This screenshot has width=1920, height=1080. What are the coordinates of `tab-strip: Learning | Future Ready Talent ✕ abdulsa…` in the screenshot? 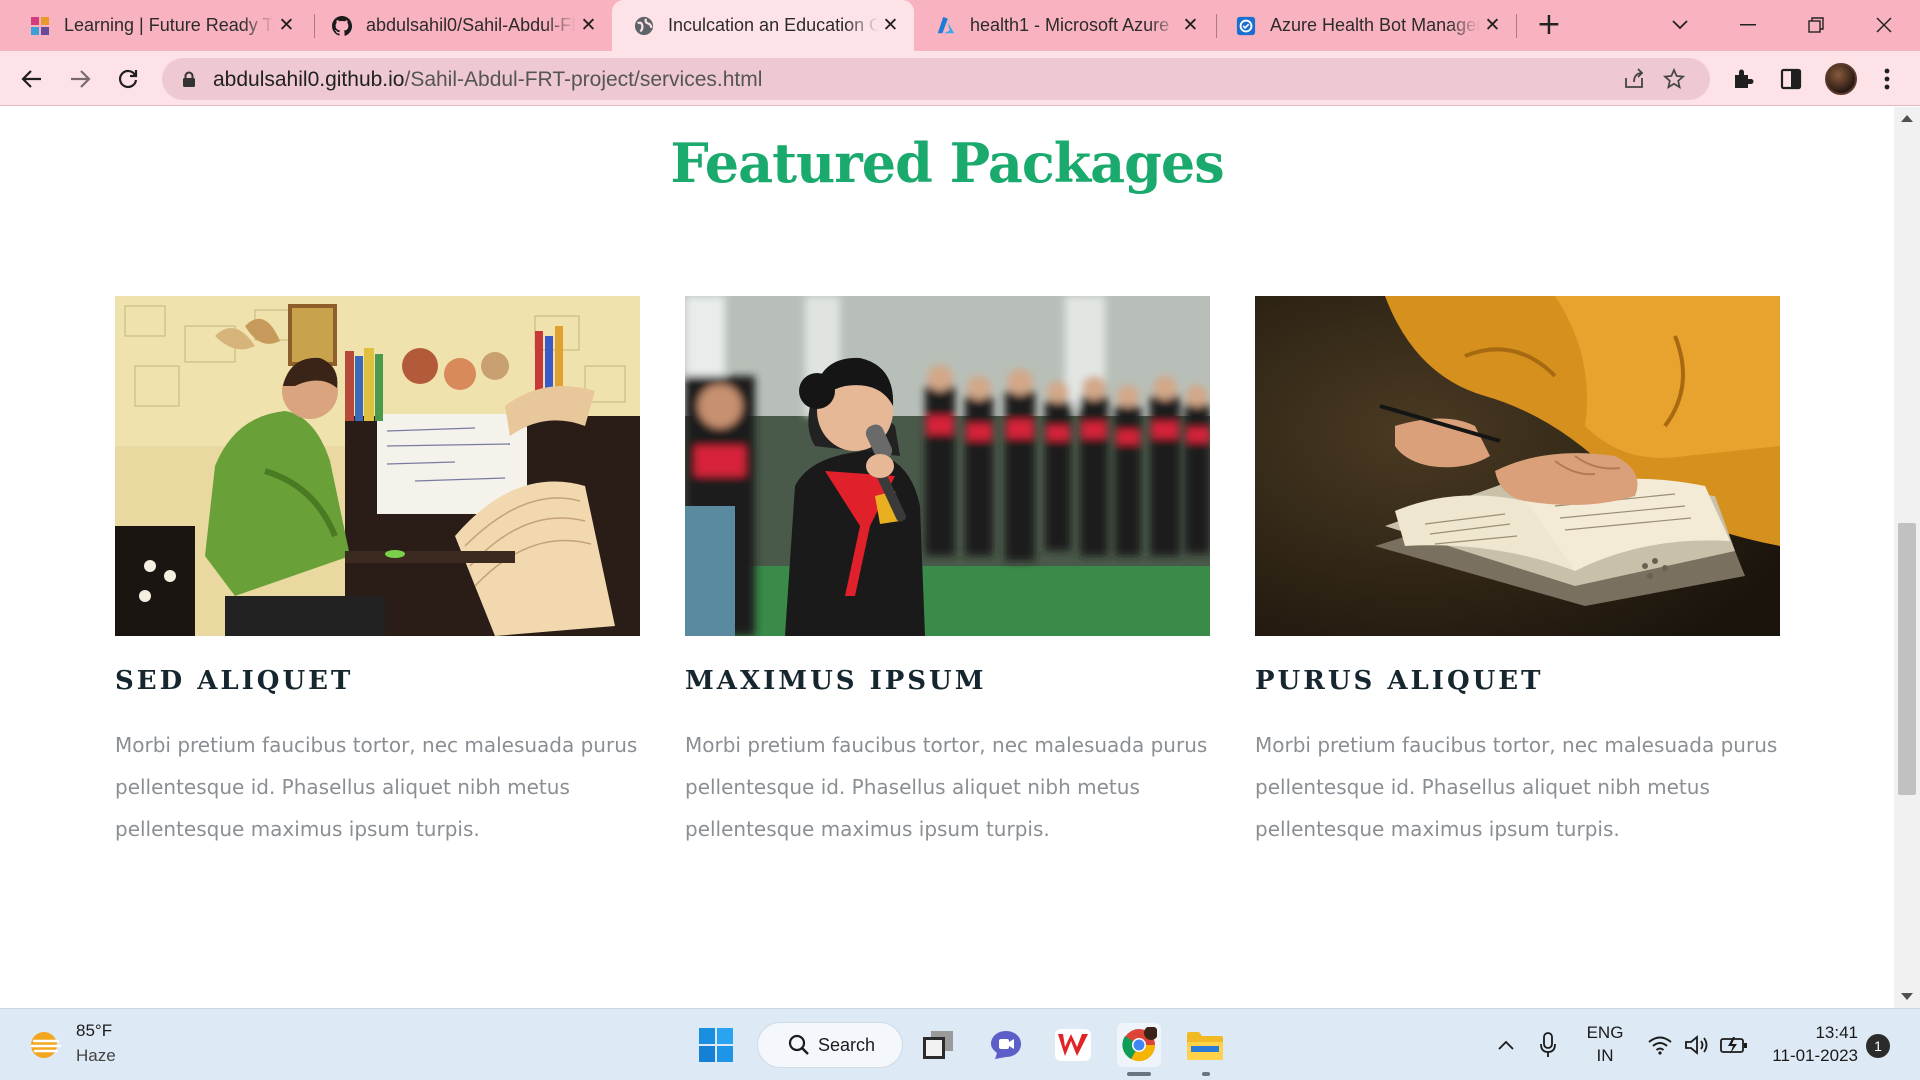 It's located at (960, 25).